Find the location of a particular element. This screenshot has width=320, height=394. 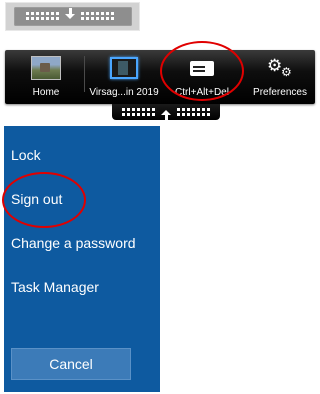

sign-out-option: Sign out is located at coordinates (36, 199).